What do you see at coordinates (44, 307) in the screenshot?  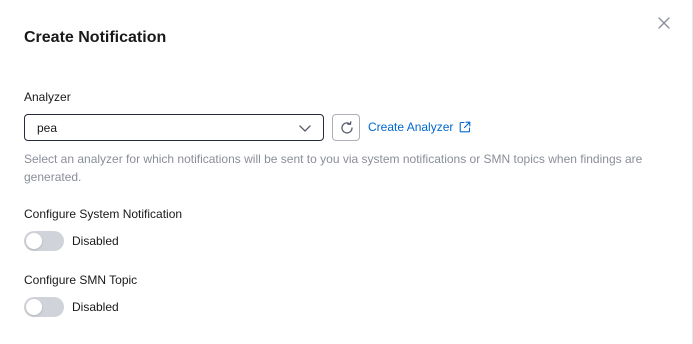 I see `smn-topic-toggle` at bounding box center [44, 307].